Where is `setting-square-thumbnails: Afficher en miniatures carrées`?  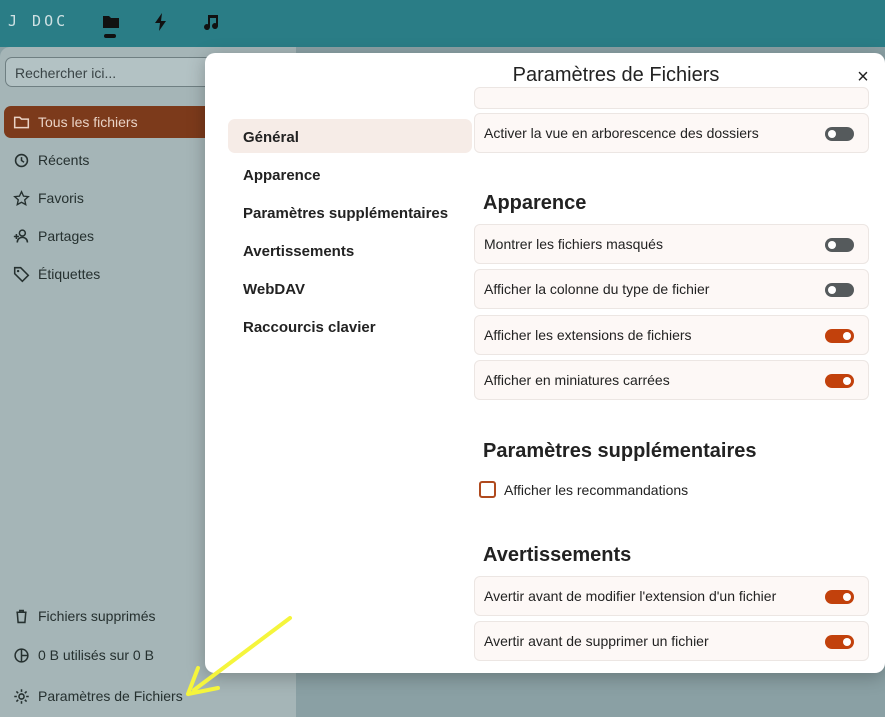 setting-square-thumbnails: Afficher en miniatures carrées is located at coordinates (671, 380).